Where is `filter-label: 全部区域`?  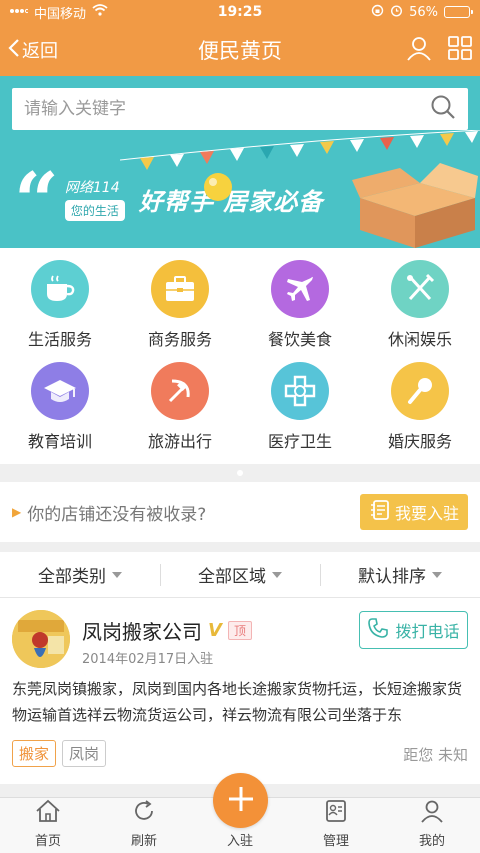
filter-label: 全部区域 is located at coordinates (232, 577).